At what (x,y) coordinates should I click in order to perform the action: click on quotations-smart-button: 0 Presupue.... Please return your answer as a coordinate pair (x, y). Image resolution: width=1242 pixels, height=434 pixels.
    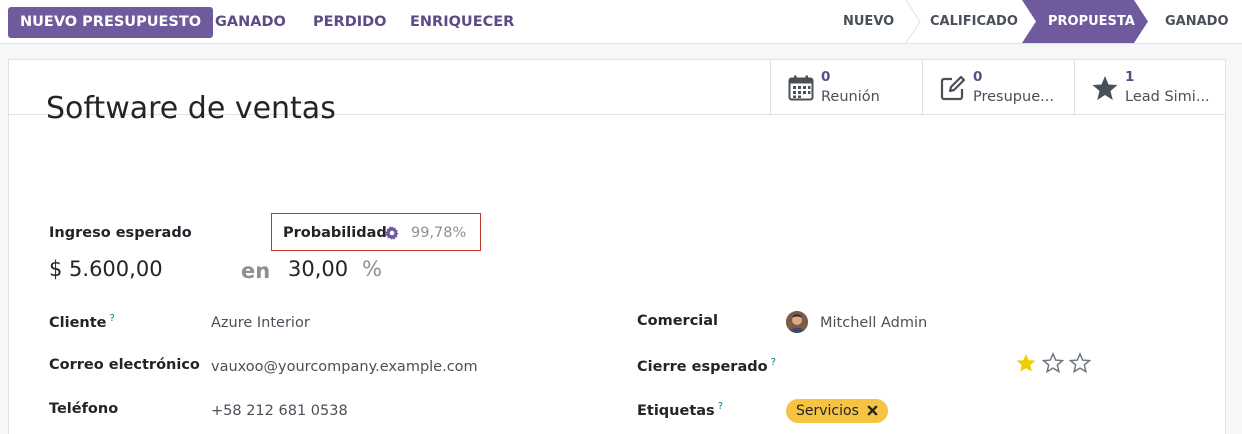
    Looking at the image, I should click on (998, 87).